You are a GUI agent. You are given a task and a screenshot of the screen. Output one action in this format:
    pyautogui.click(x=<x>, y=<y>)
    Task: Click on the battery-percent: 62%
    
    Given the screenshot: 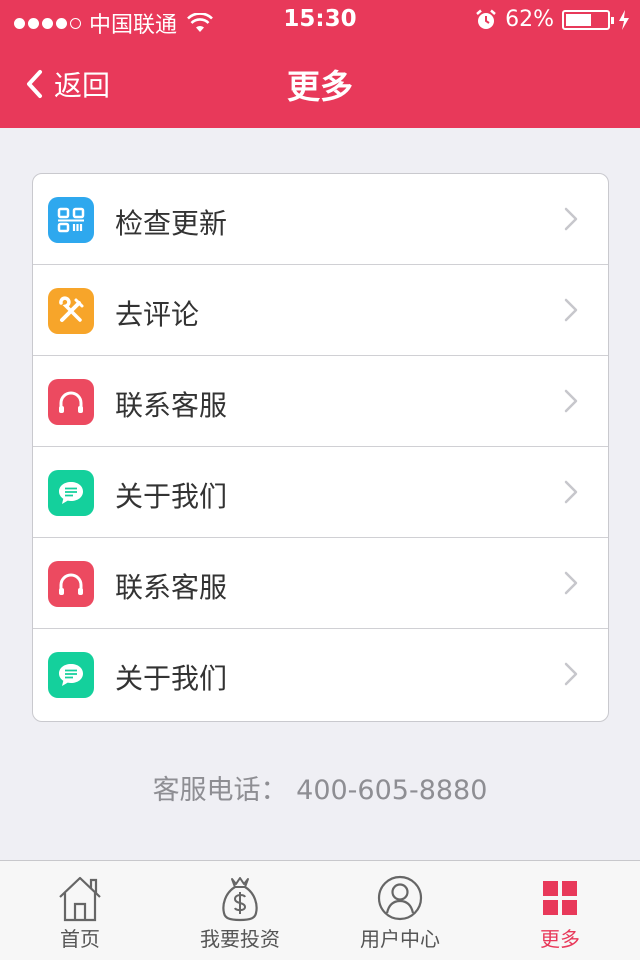 What is the action you would take?
    pyautogui.click(x=529, y=19)
    